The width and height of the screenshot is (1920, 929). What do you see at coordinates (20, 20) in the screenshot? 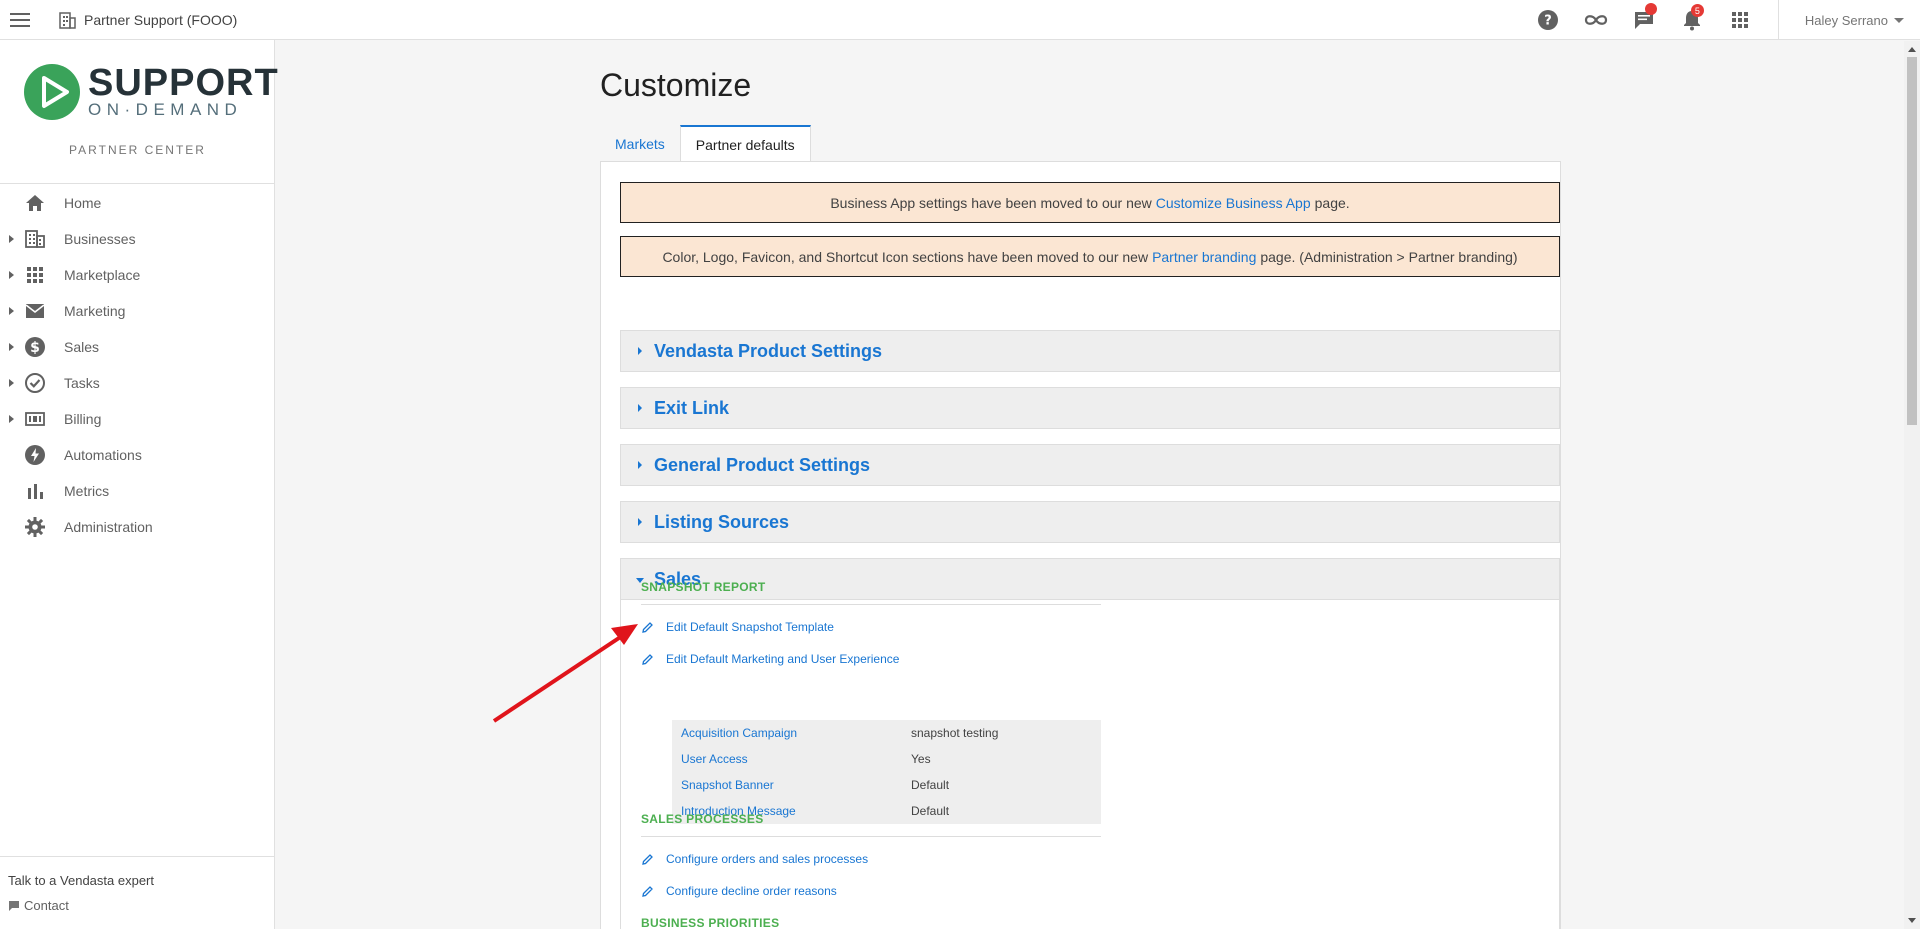
I see `hamburger-menu-icon` at bounding box center [20, 20].